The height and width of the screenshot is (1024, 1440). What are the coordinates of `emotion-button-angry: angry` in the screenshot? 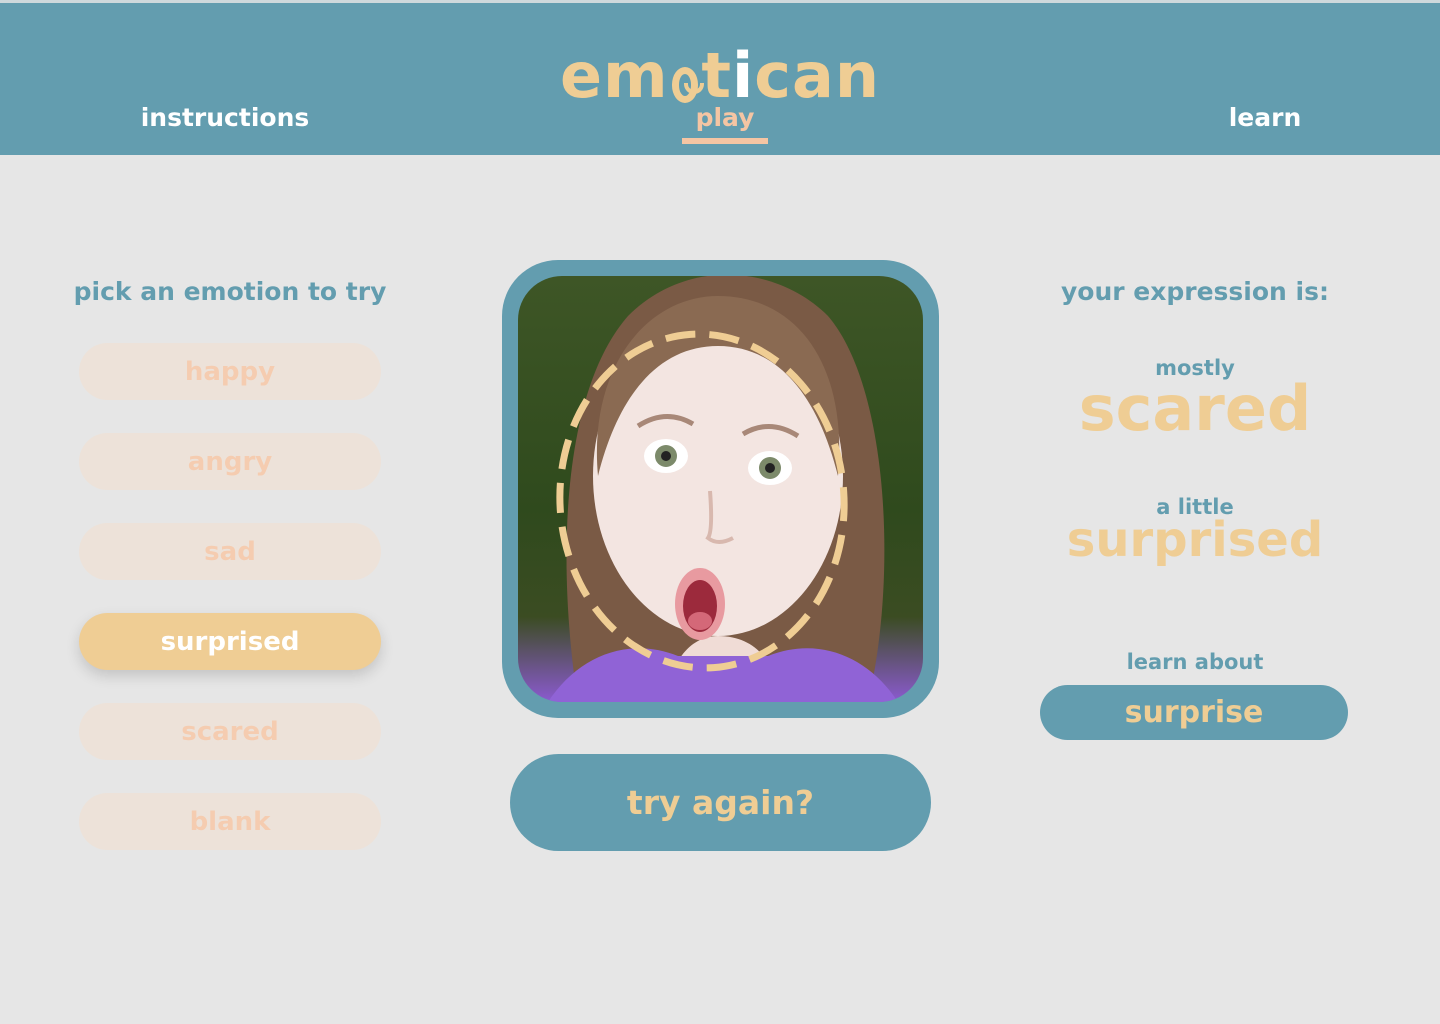 It's located at (230, 461).